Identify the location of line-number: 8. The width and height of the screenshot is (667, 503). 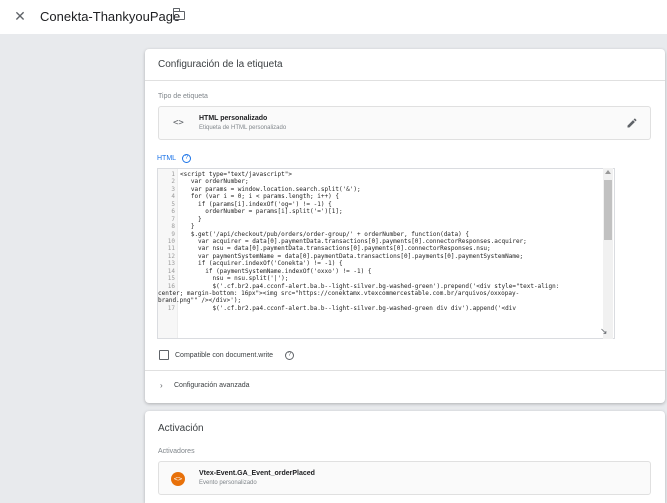
(173, 227).